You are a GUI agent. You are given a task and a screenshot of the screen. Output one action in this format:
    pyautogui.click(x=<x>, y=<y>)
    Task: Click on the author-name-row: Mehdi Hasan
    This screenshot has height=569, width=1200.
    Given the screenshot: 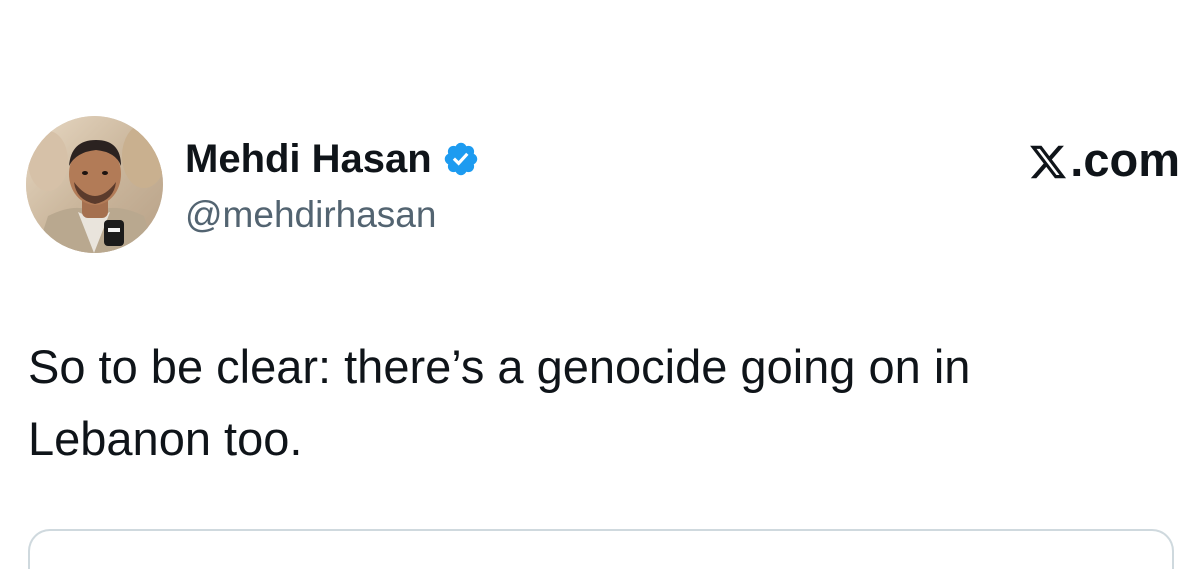 What is the action you would take?
    pyautogui.click(x=332, y=159)
    